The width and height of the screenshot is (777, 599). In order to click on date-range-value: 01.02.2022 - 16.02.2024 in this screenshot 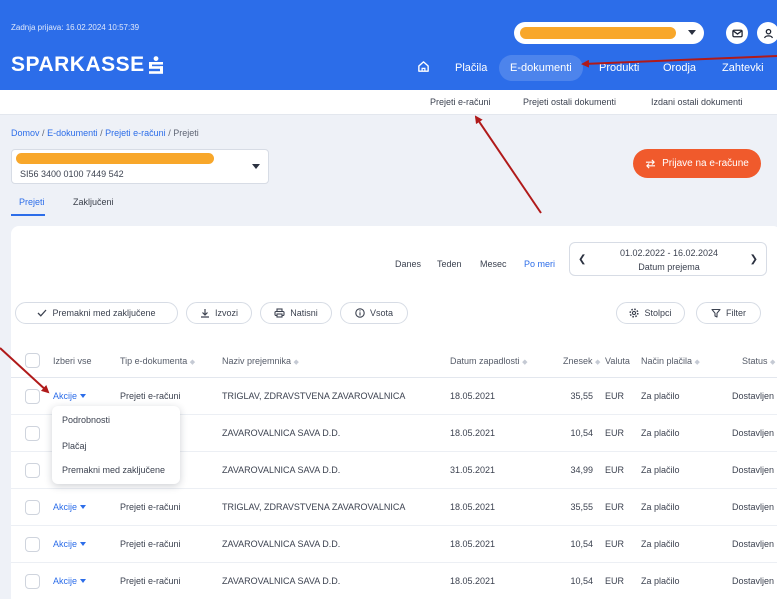, I will do `click(669, 253)`.